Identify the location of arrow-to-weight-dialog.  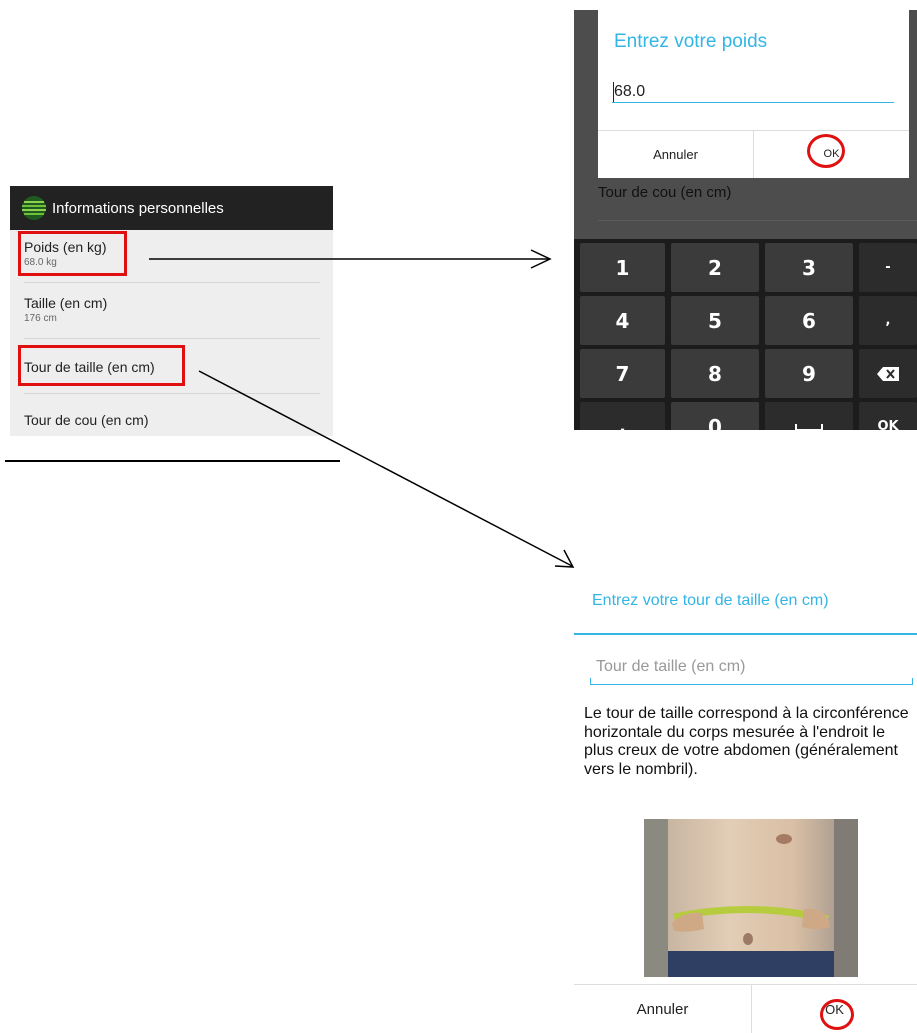
(350, 259).